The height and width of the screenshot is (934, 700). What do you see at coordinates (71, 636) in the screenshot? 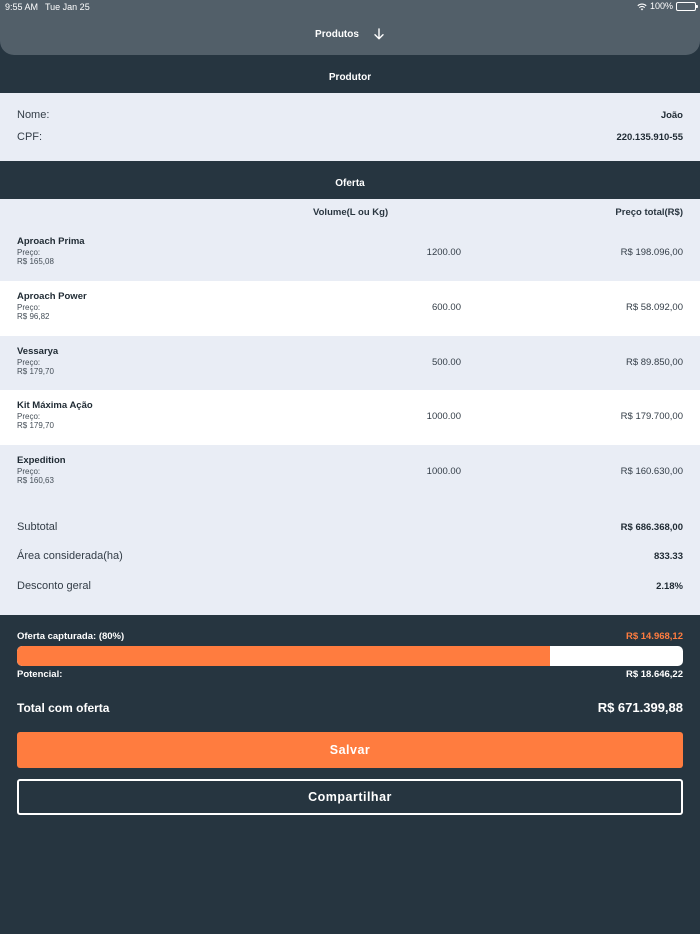
I see `captured-label: Oferta capturada: (80%)` at bounding box center [71, 636].